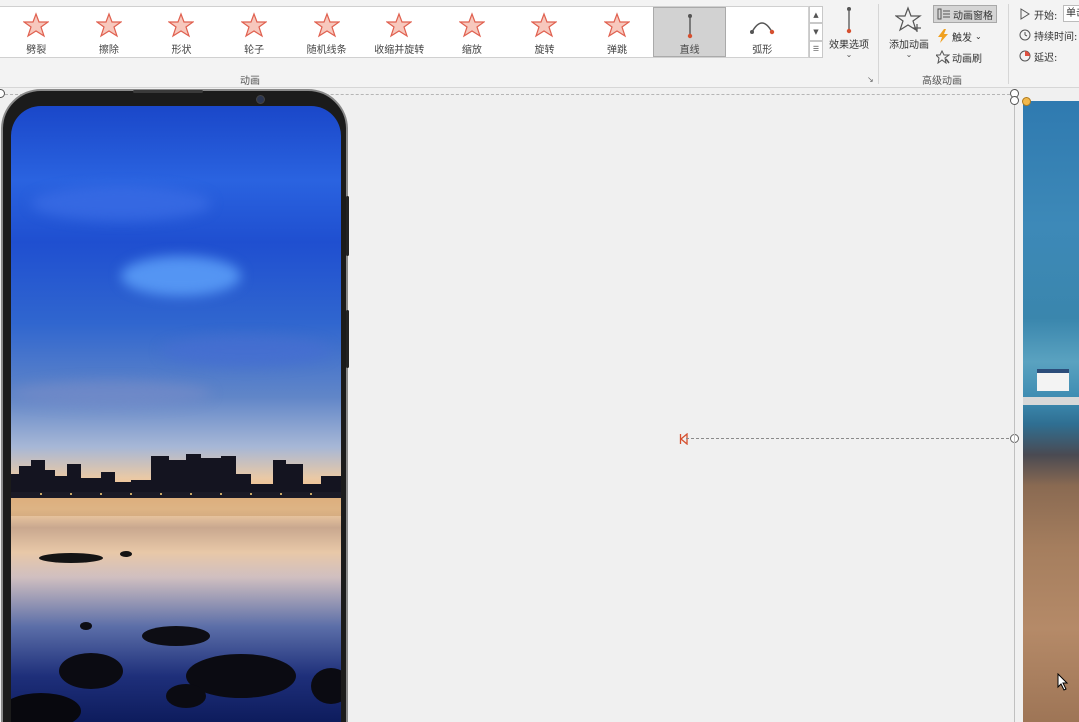 Image resolution: width=1079 pixels, height=722 pixels. What do you see at coordinates (544, 25) in the screenshot?
I see `spin-star-icon` at bounding box center [544, 25].